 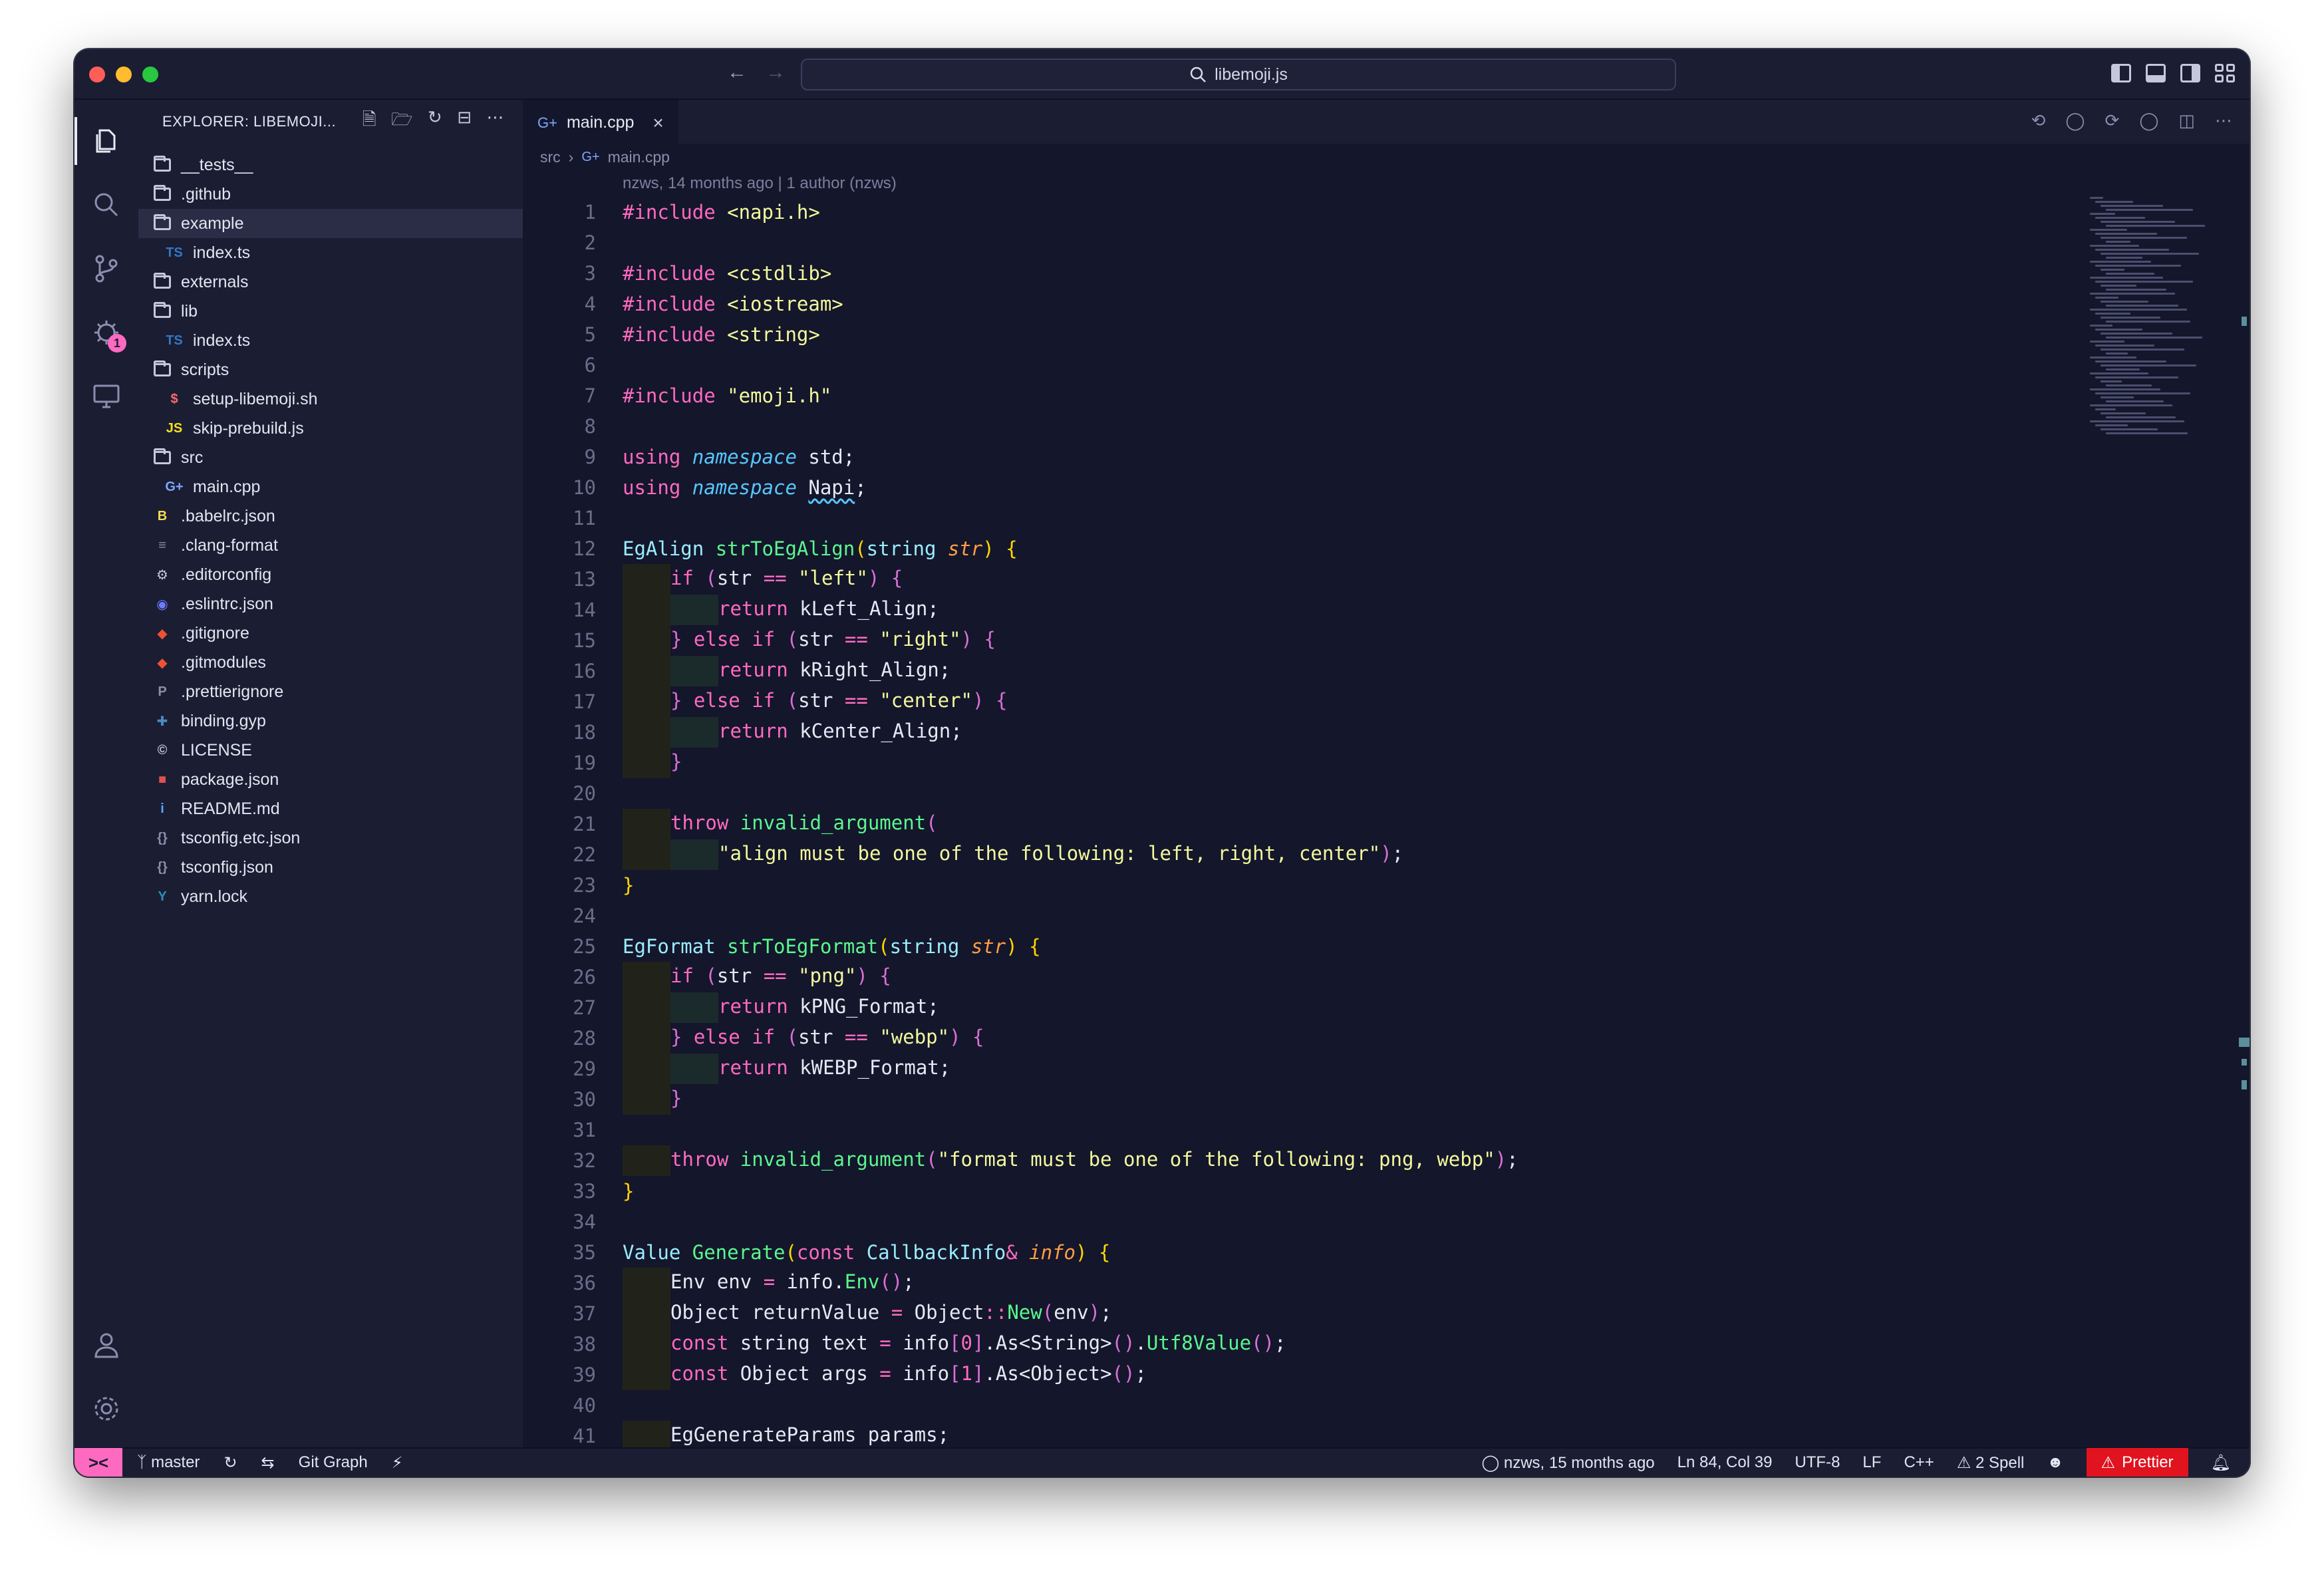 What do you see at coordinates (330, 545) in the screenshot?
I see `file-item: ≡ .clang-format` at bounding box center [330, 545].